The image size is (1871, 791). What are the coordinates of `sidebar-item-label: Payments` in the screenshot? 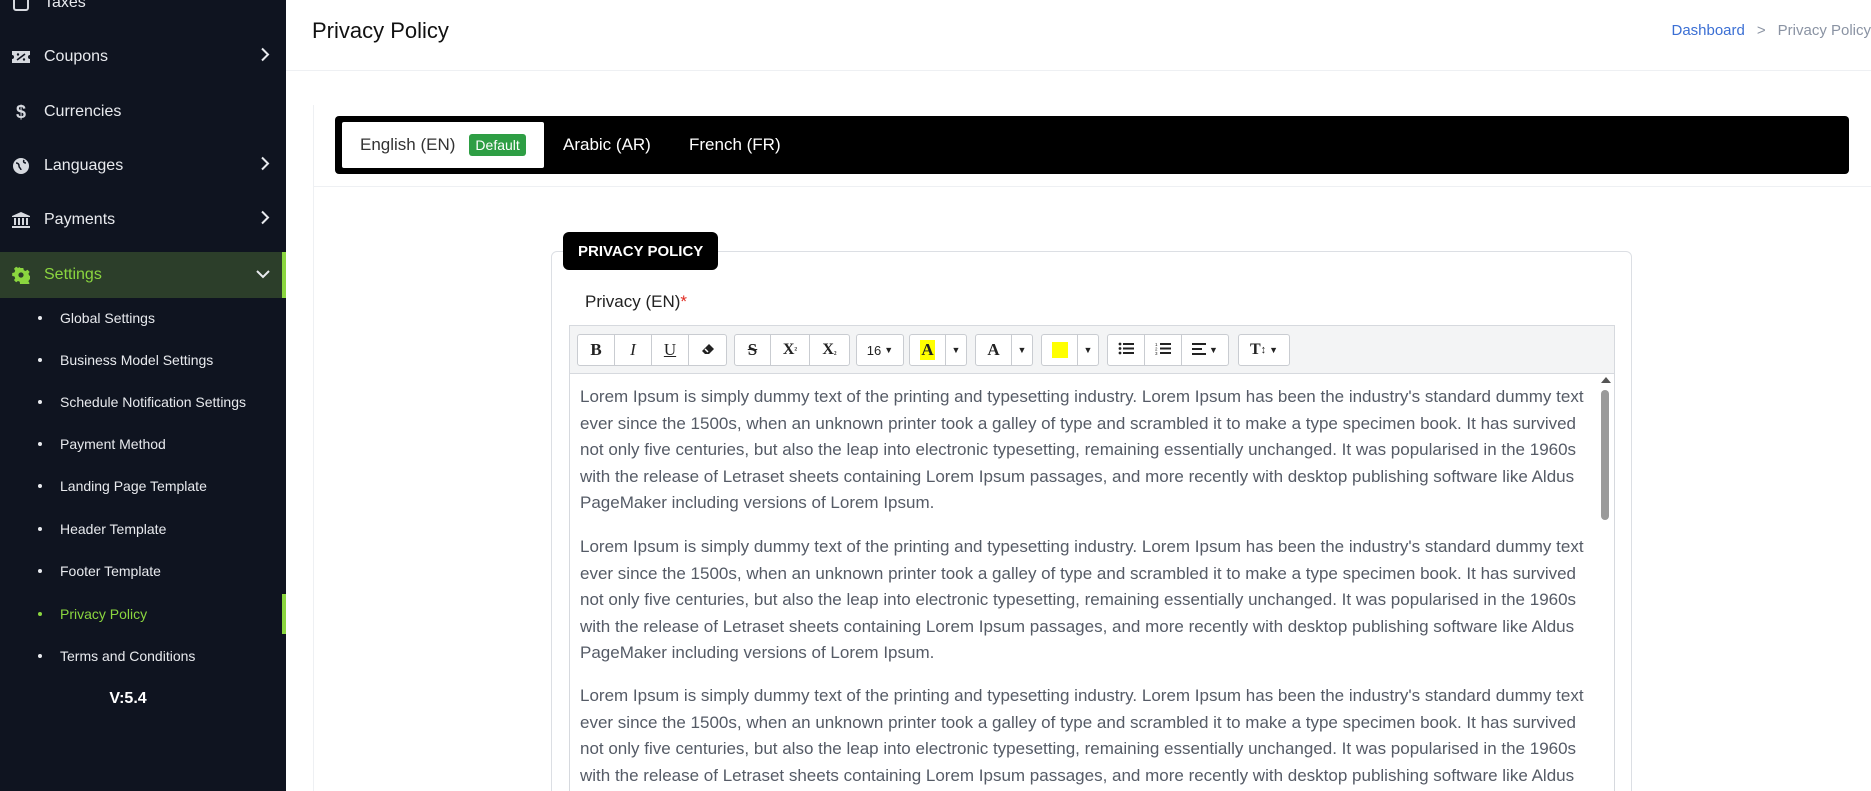 It's located at (80, 219).